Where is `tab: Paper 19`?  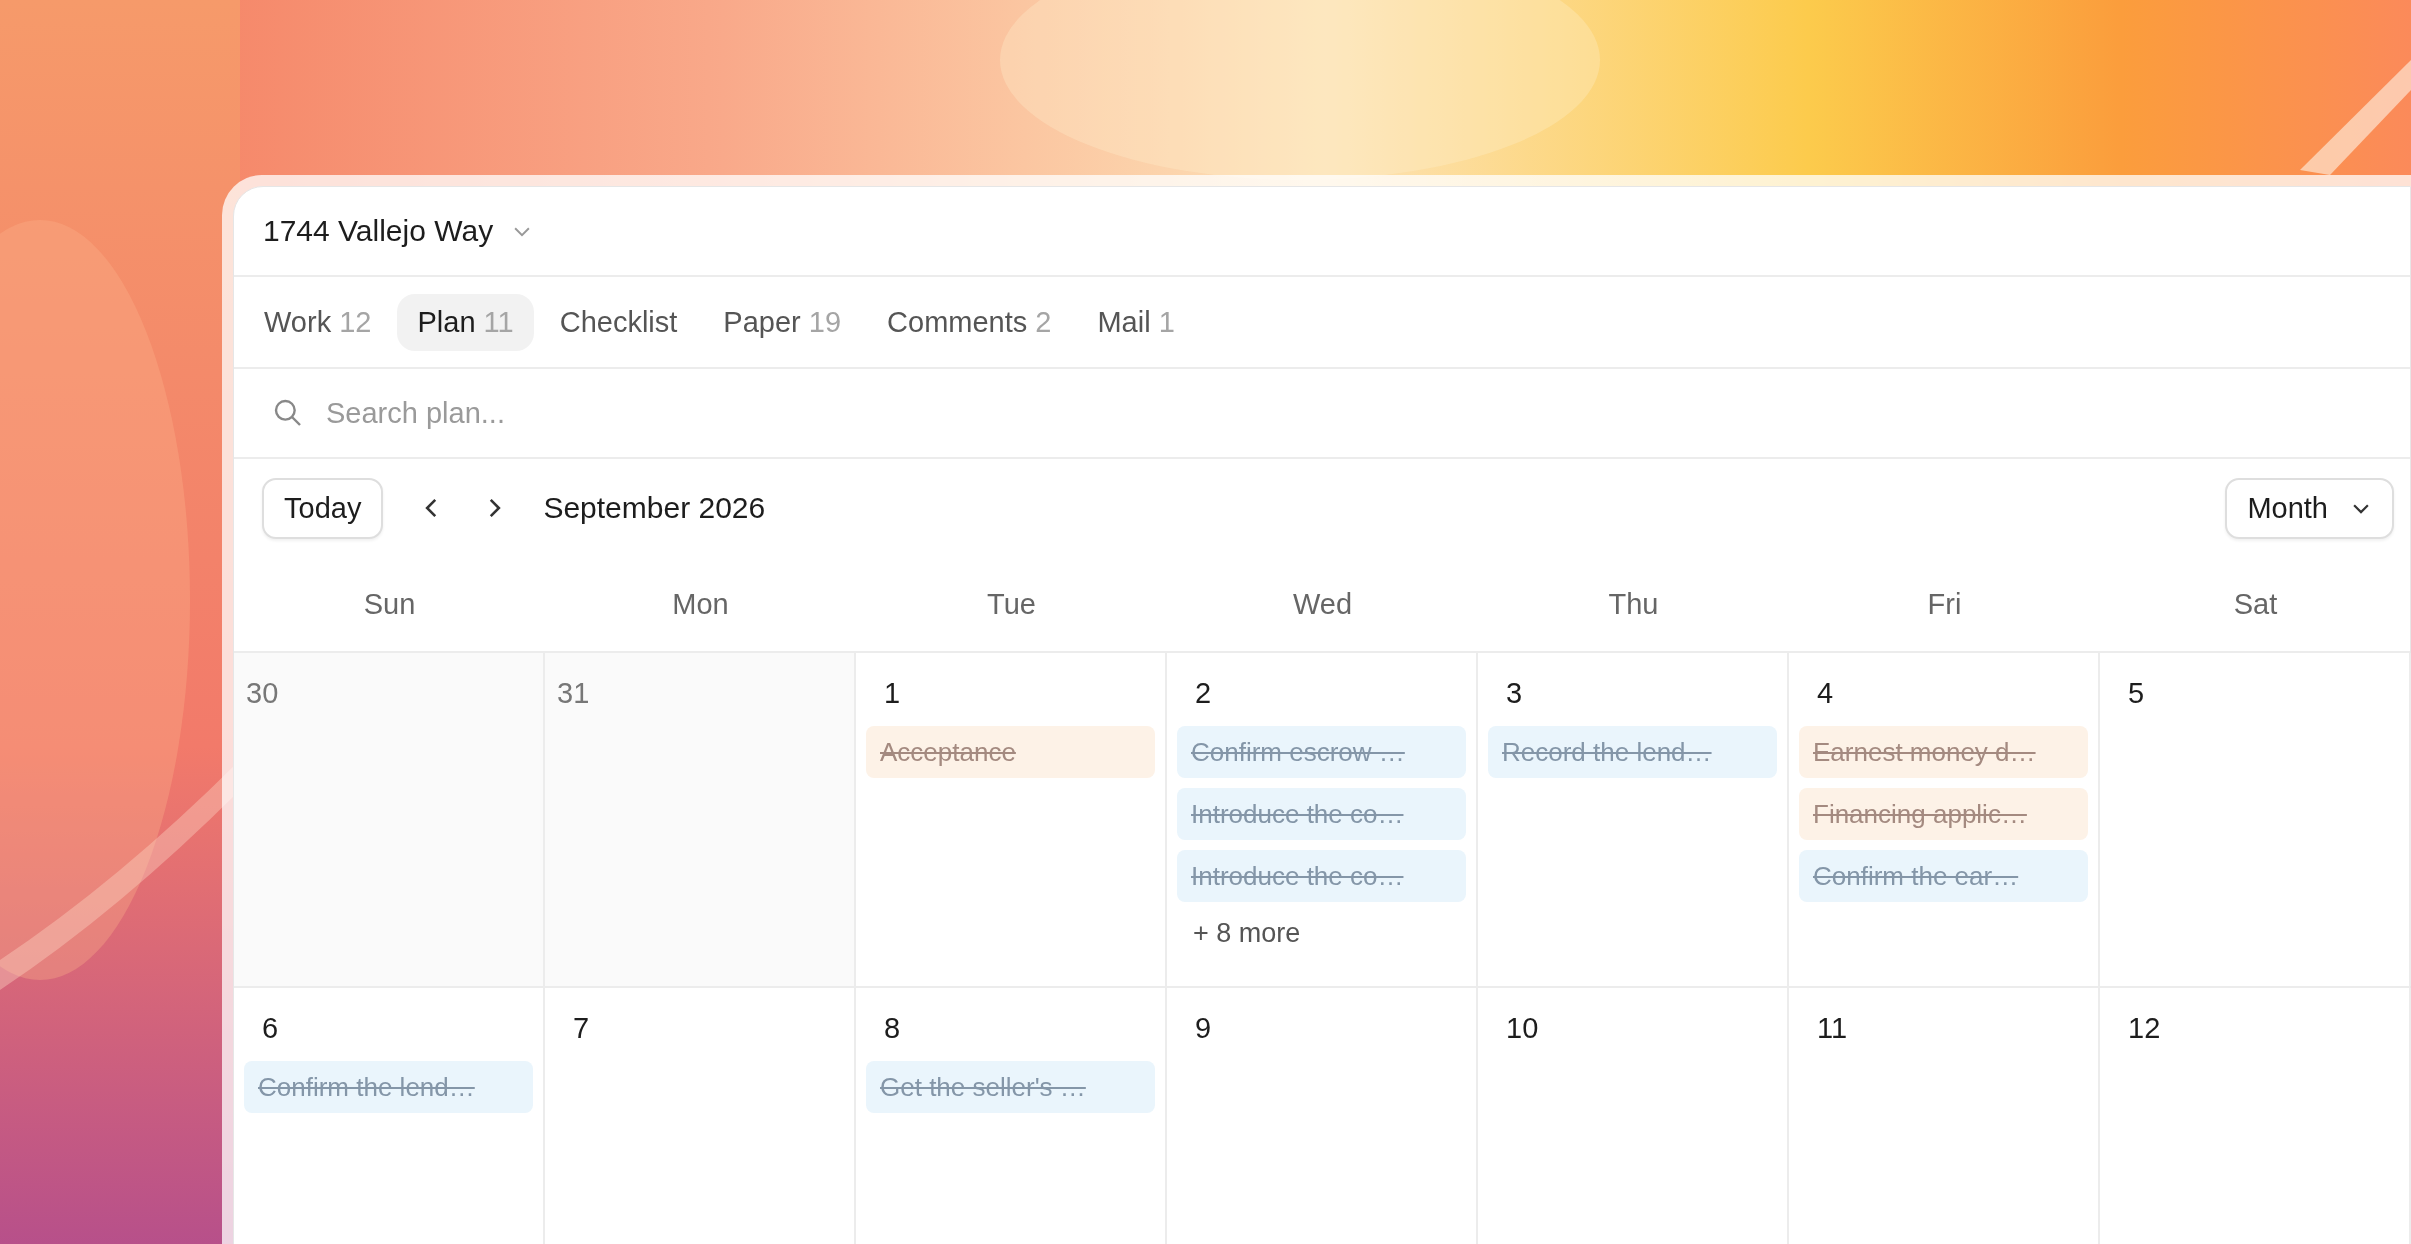
tab: Paper 19 is located at coordinates (782, 322).